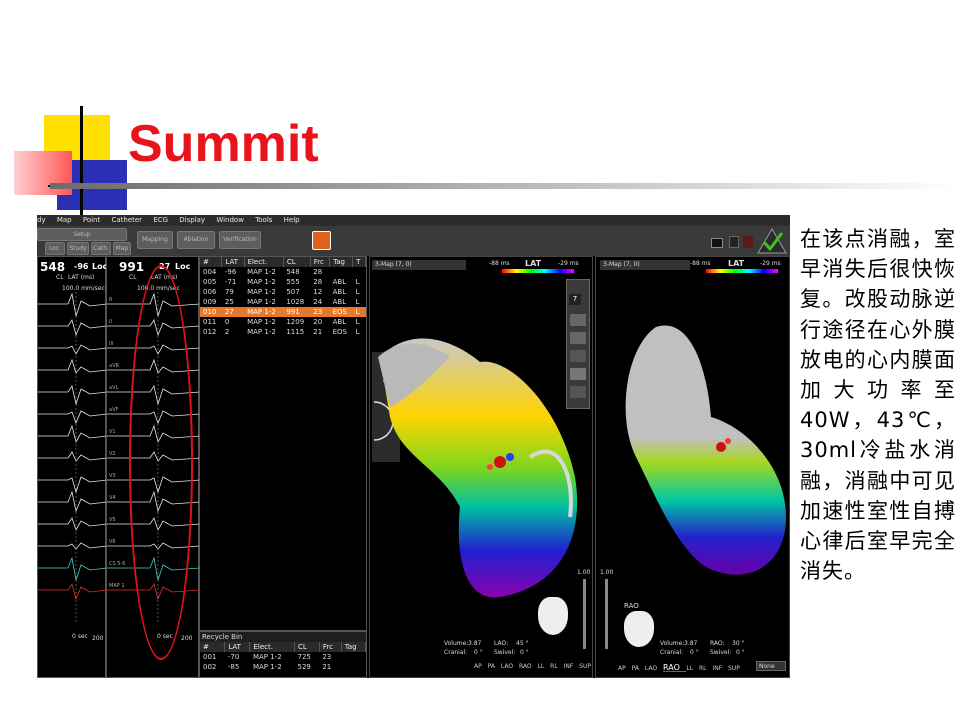 The image size is (960, 720). What do you see at coordinates (738, 643) in the screenshot?
I see `rao-value: 30 °` at bounding box center [738, 643].